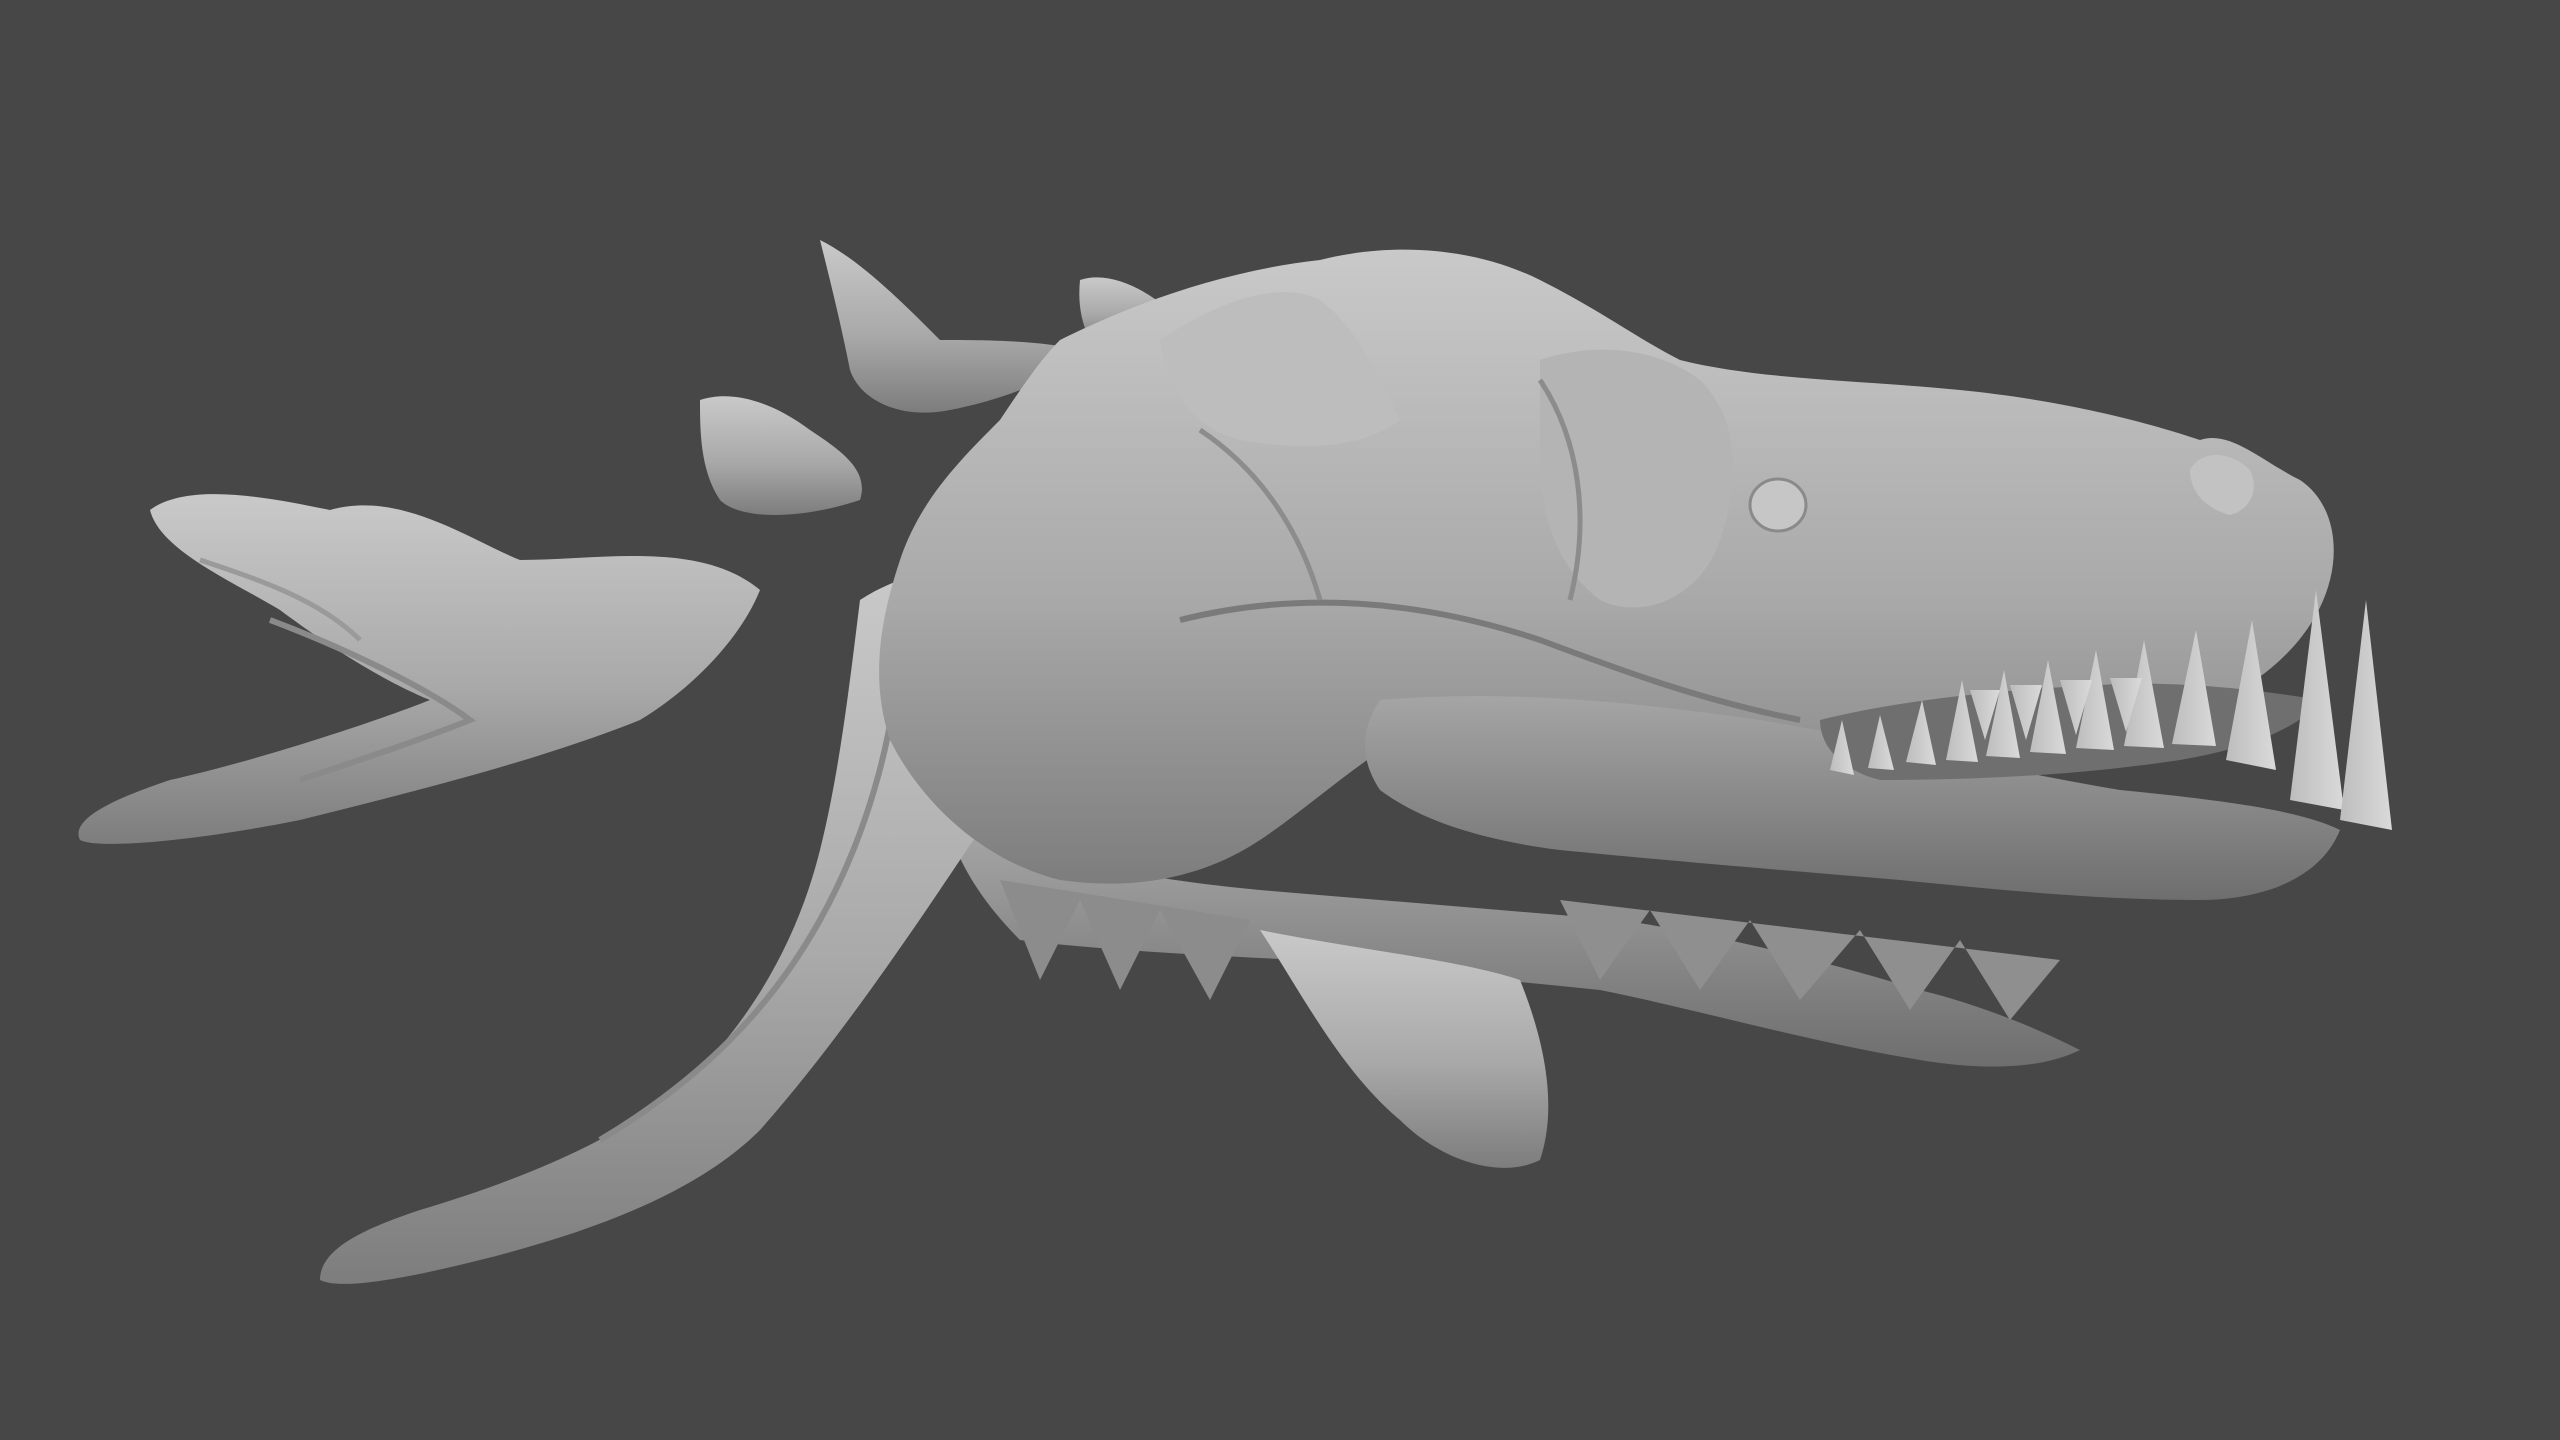 Image resolution: width=2560 pixels, height=1440 pixels. What do you see at coordinates (1778, 505) in the screenshot?
I see `eye-bump` at bounding box center [1778, 505].